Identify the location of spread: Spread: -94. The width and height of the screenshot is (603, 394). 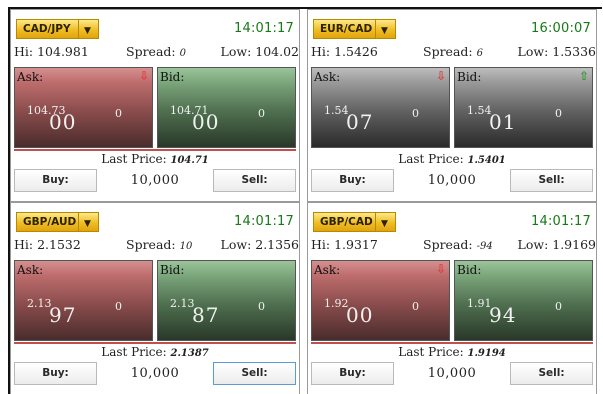
(458, 244).